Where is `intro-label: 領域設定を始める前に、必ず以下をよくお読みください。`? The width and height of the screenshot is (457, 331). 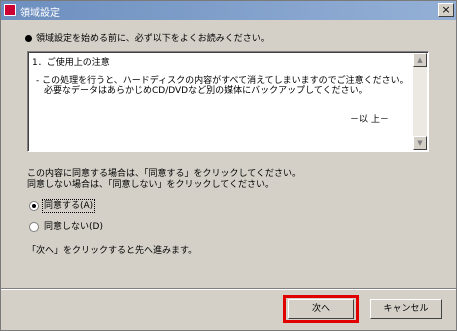 intro-label: 領域設定を始める前に、必ず以下をよくお読みください。 is located at coordinates (153, 39).